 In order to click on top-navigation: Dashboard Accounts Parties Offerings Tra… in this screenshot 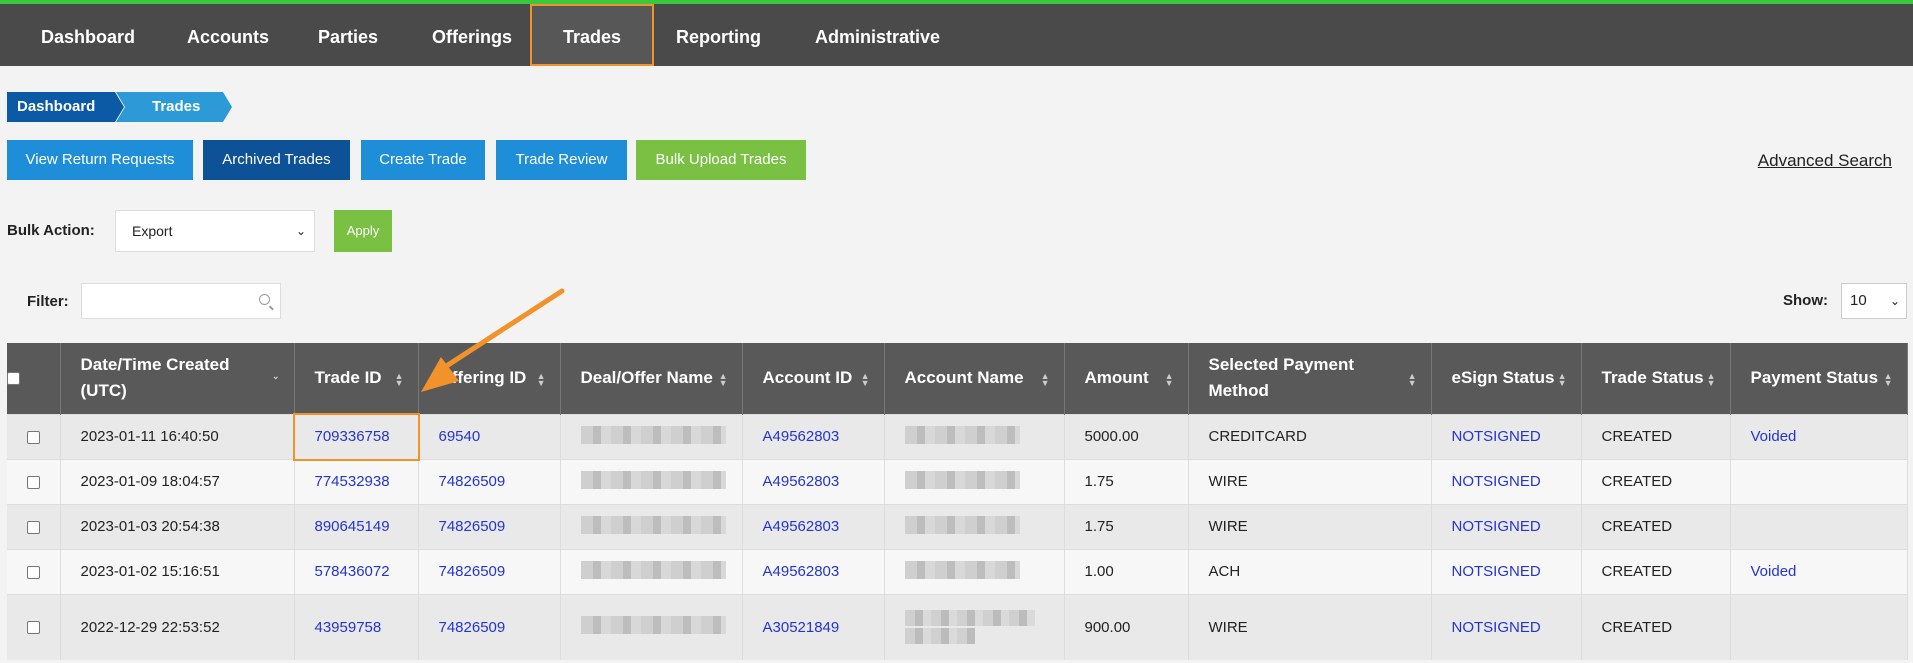, I will do `click(956, 33)`.